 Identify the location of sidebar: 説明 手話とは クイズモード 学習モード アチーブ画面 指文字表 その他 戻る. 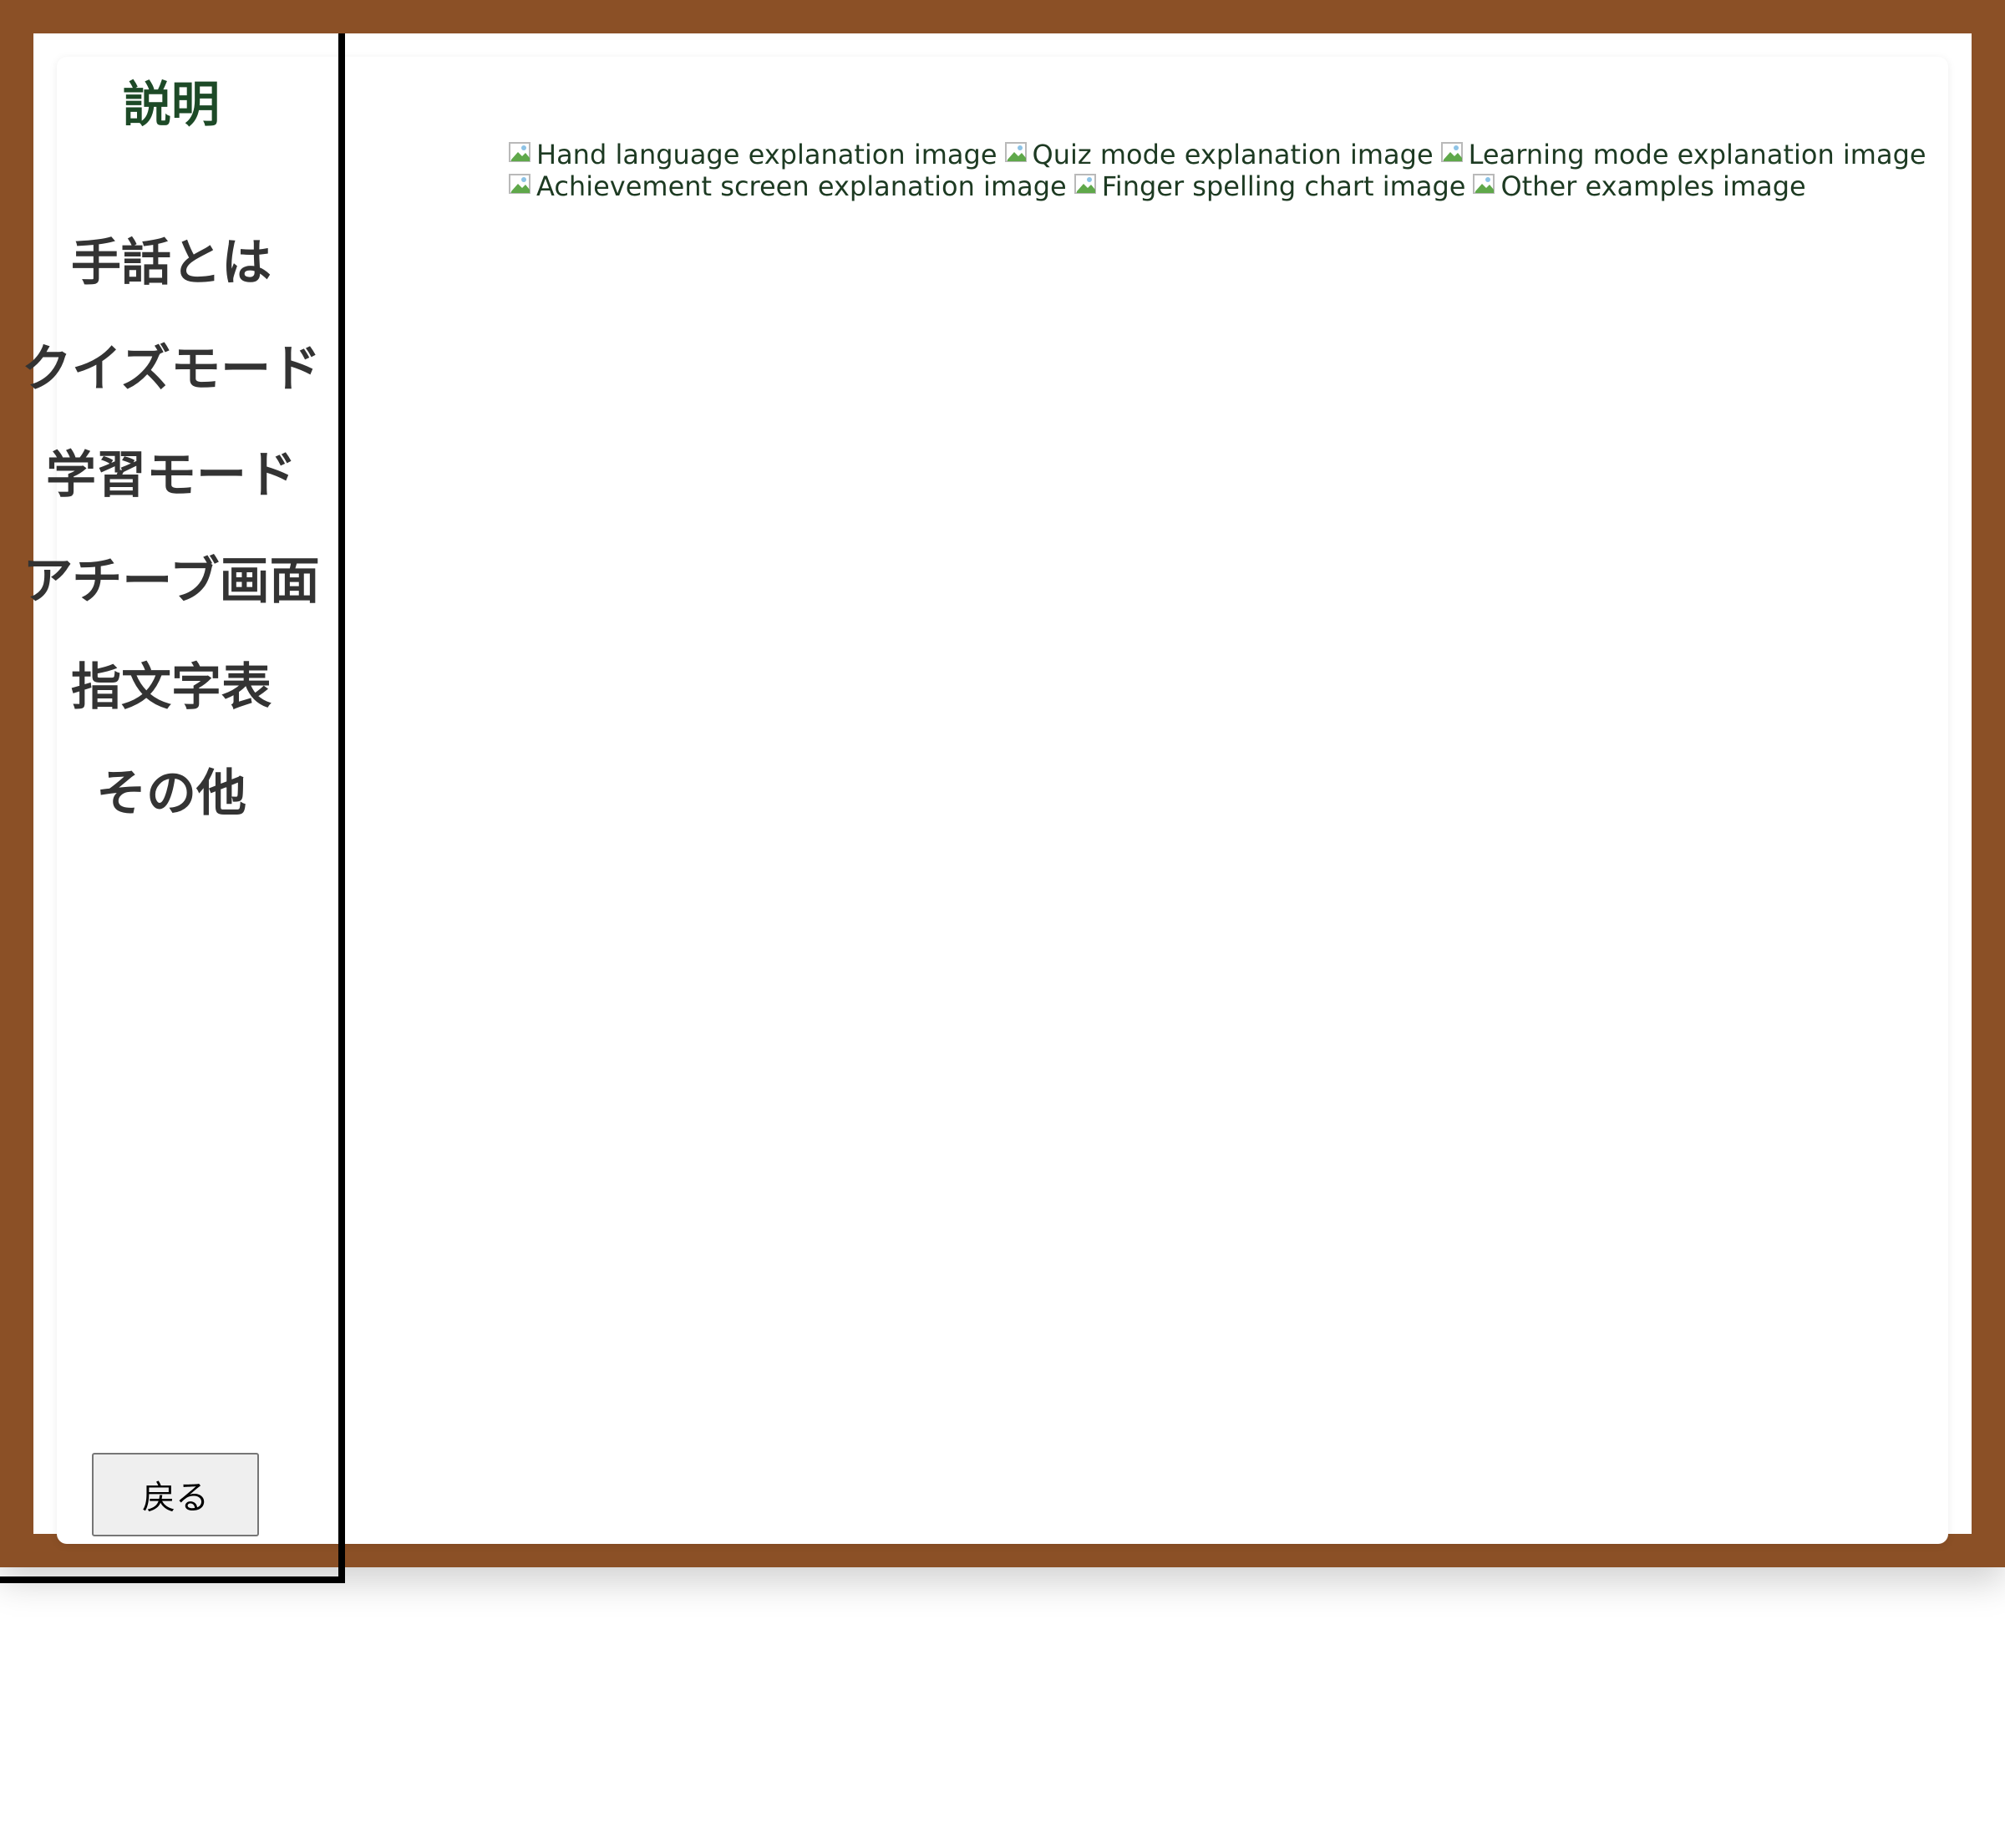
(172, 808).